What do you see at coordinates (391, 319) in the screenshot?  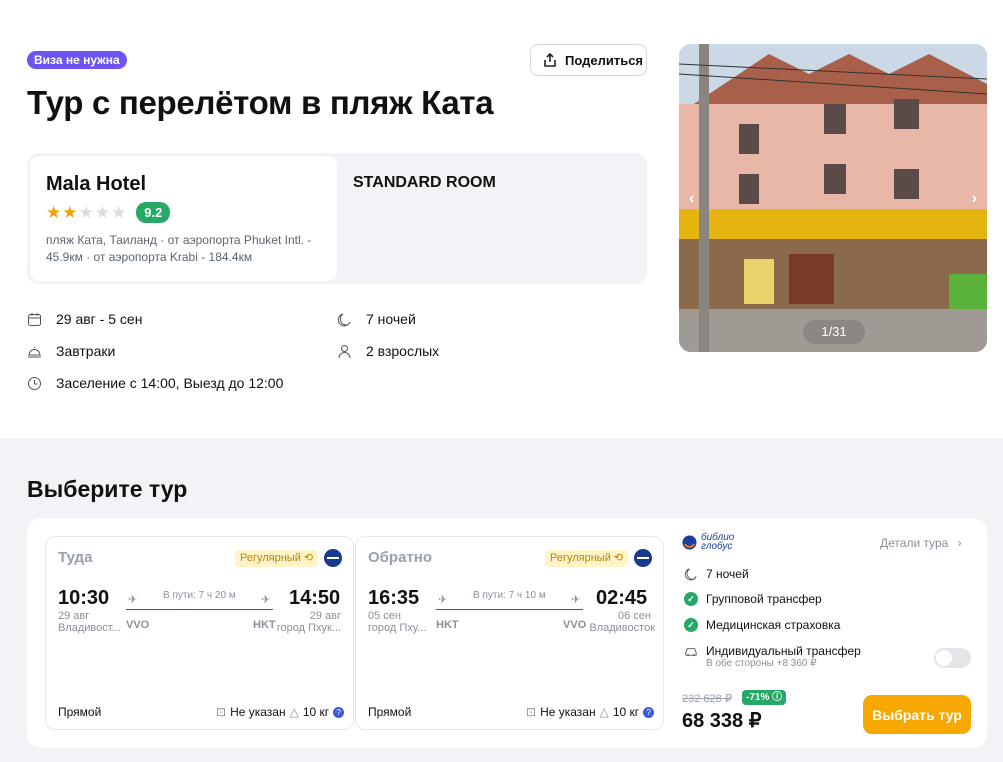 I see `nights-text: 7 ночей` at bounding box center [391, 319].